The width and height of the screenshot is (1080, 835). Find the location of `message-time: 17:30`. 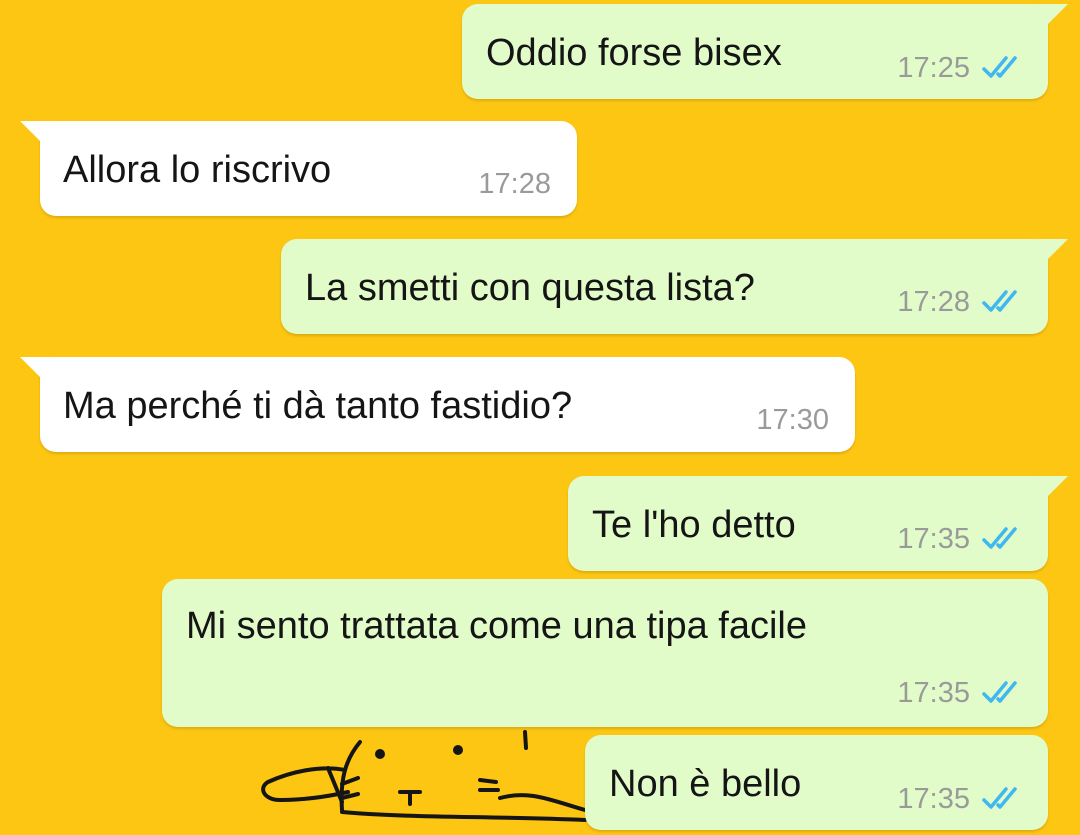

message-time: 17:30 is located at coordinates (792, 420).